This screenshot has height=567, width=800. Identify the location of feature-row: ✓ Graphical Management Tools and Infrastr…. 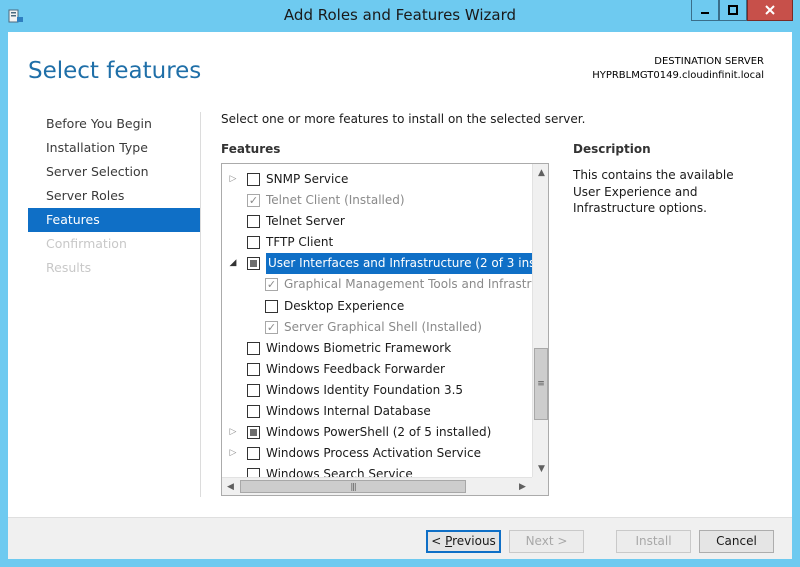
(385, 284).